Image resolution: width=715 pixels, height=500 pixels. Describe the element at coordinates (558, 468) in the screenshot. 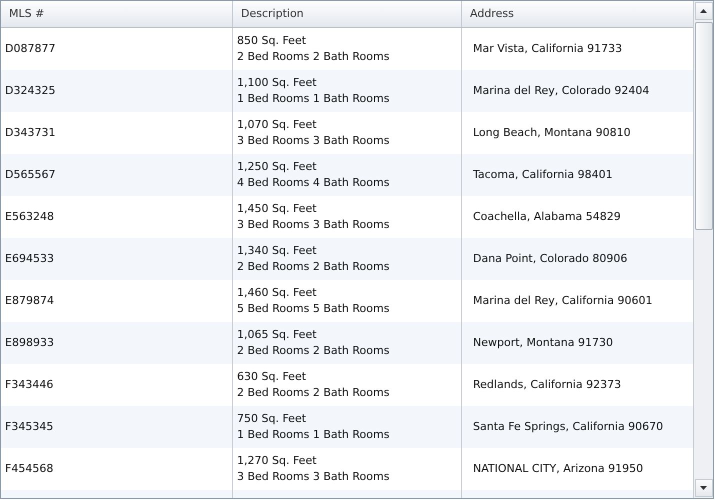

I see `table-cell-text: NATIONAL CITY, Arizona 91950` at that location.